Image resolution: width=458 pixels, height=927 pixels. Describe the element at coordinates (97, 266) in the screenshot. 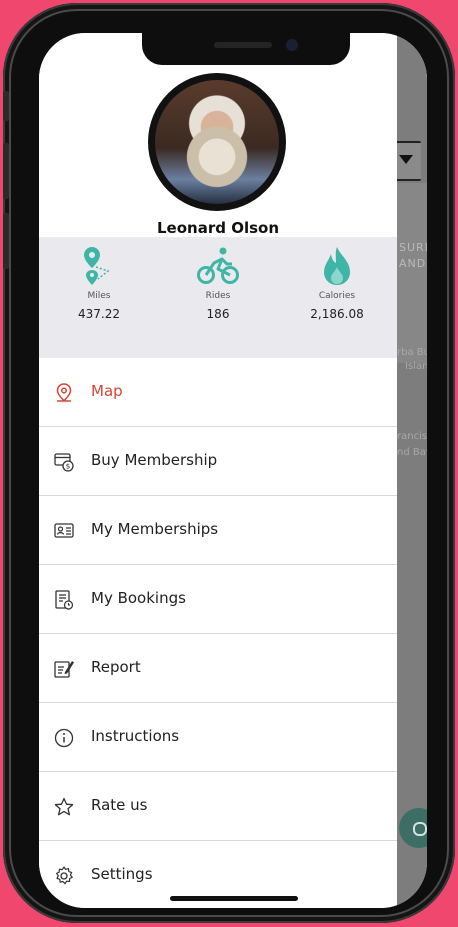

I see `route-pin-icon` at that location.